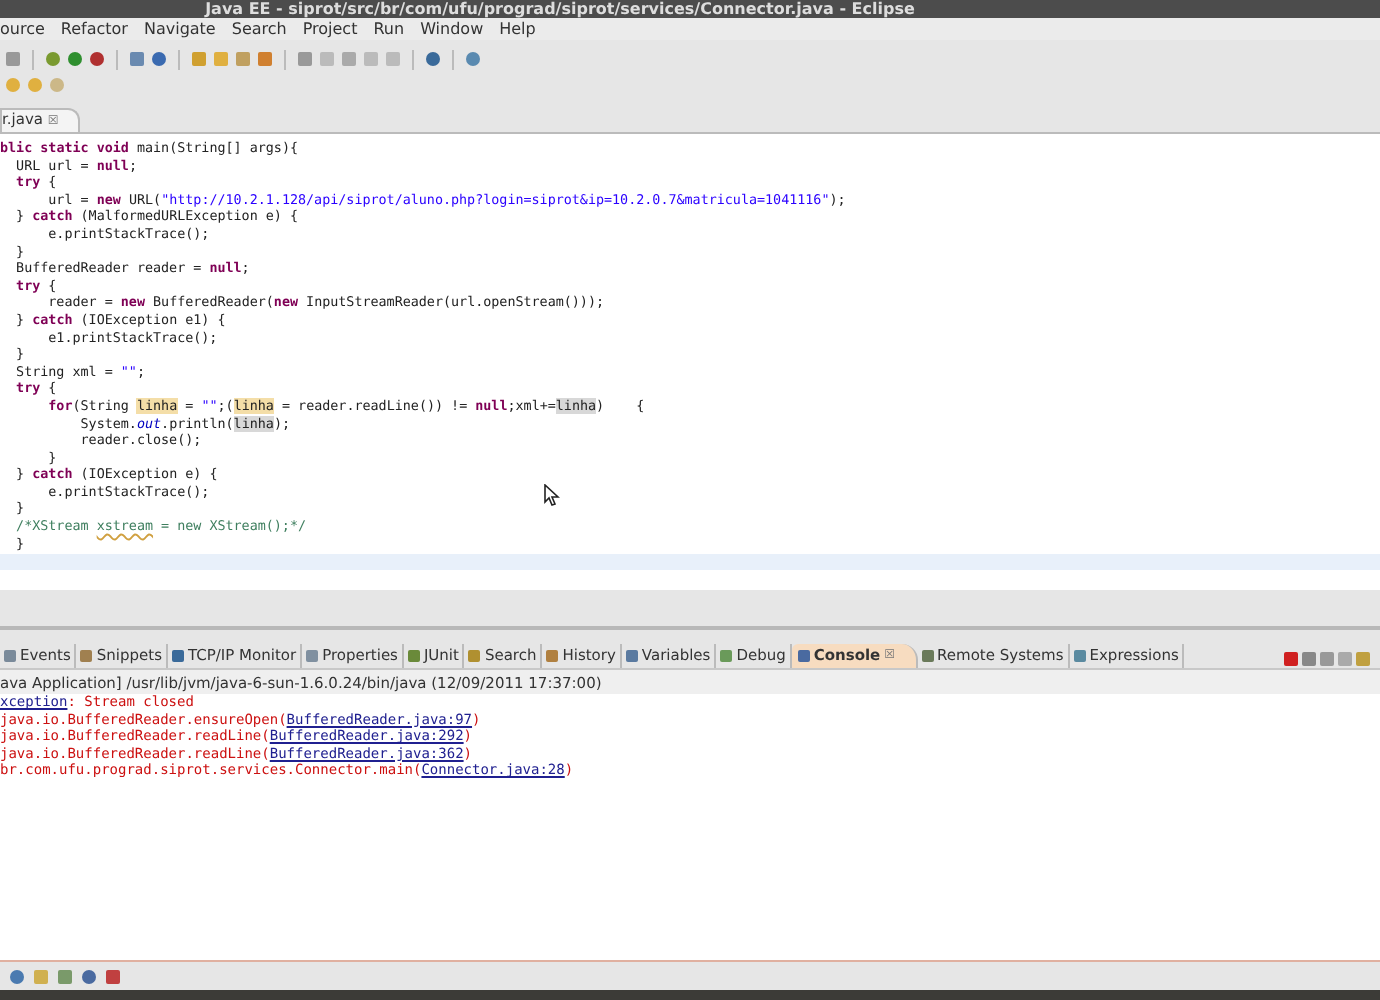  What do you see at coordinates (94, 29) in the screenshot?
I see `menu-item: Refactor` at bounding box center [94, 29].